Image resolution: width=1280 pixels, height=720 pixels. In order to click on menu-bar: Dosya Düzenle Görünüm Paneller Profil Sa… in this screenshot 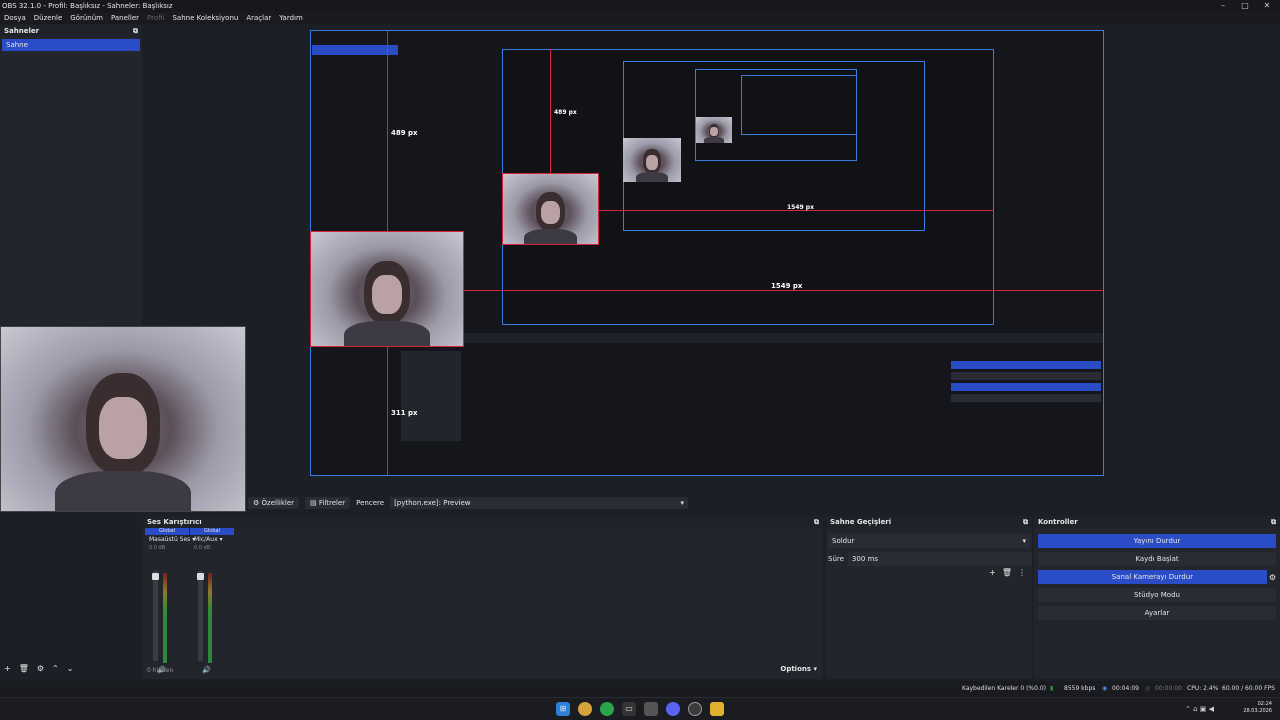, I will do `click(640, 18)`.